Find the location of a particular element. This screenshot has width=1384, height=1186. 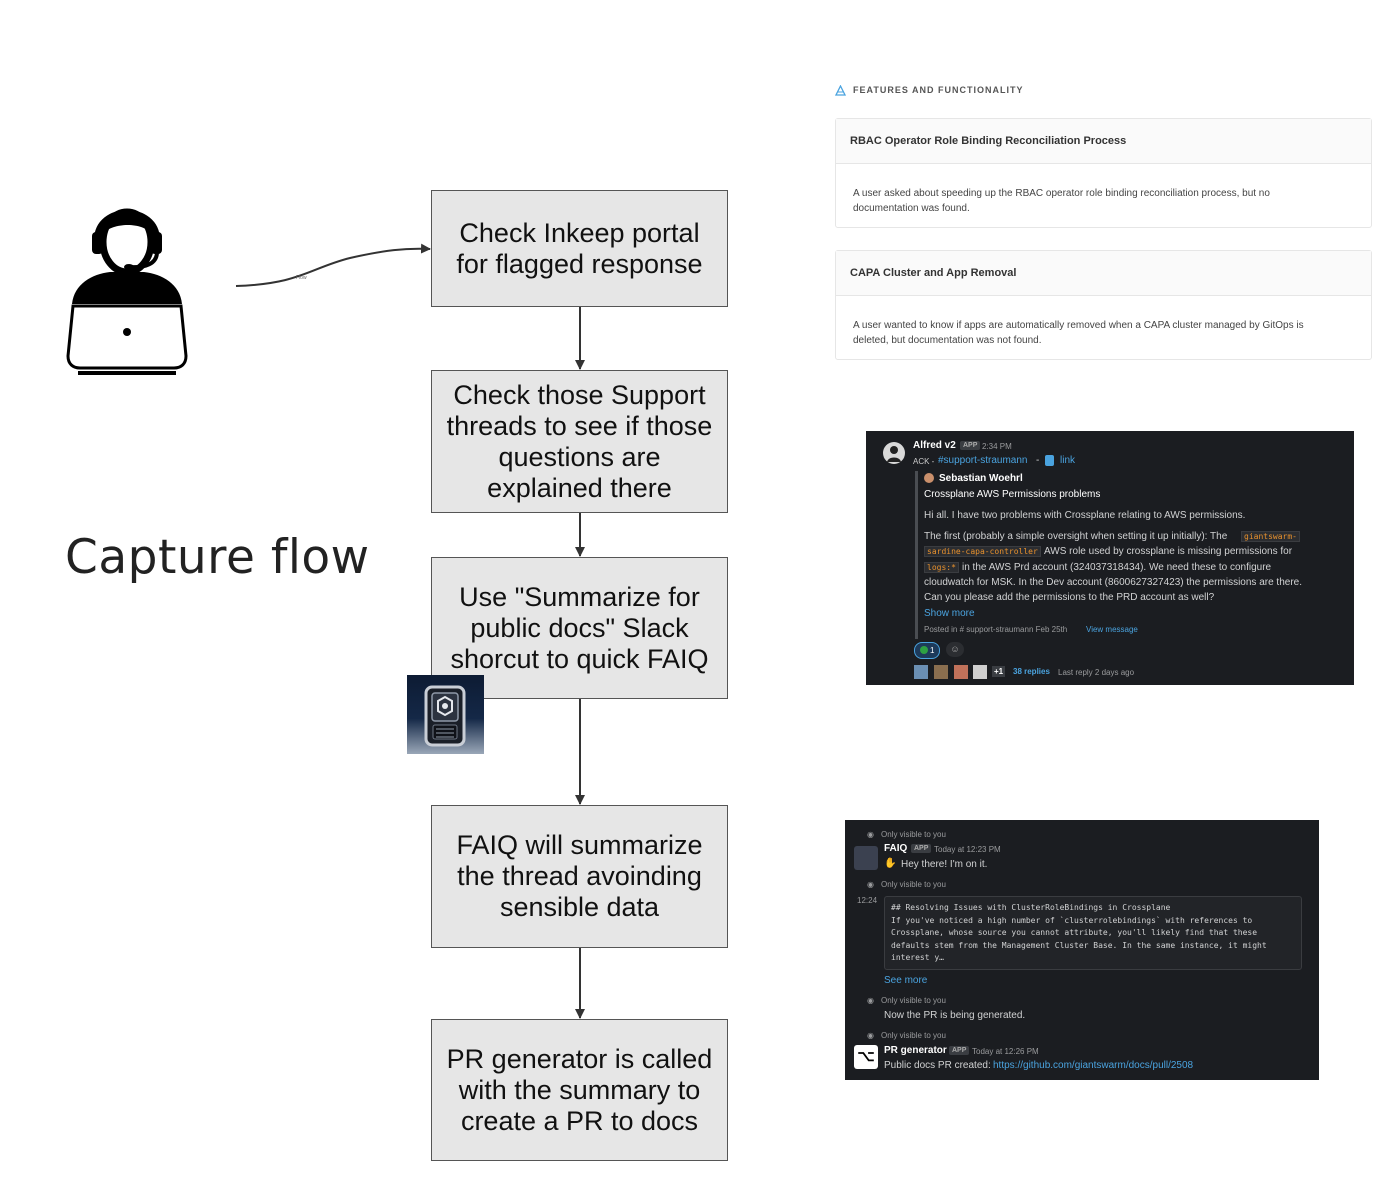

feature-card-title: CAPA Cluster and App Removal is located at coordinates (1103, 273).